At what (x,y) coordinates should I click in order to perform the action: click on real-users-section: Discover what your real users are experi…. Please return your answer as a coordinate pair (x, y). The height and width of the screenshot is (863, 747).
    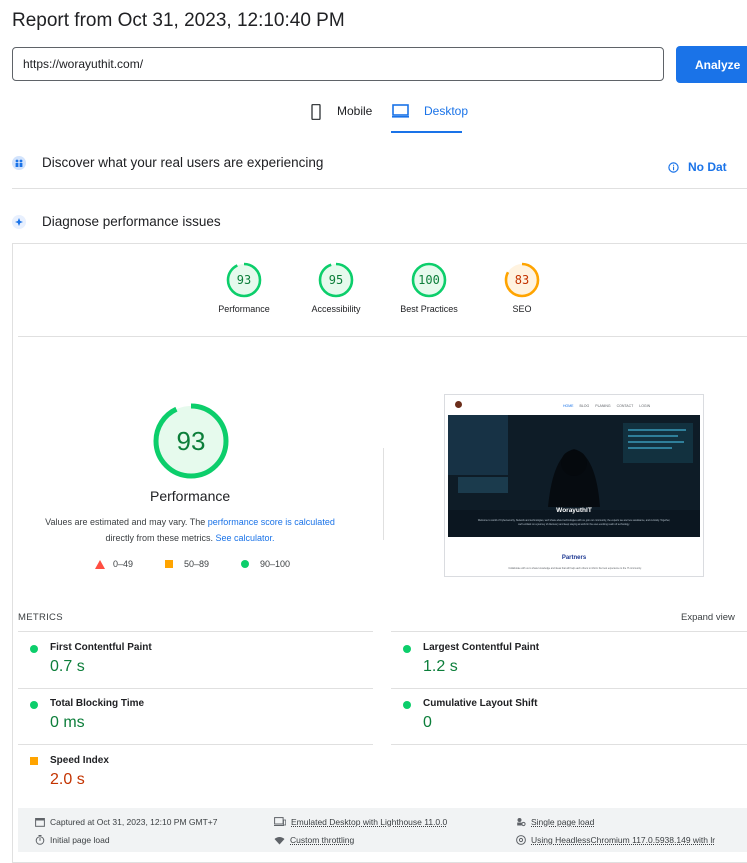
    Looking at the image, I should click on (167, 162).